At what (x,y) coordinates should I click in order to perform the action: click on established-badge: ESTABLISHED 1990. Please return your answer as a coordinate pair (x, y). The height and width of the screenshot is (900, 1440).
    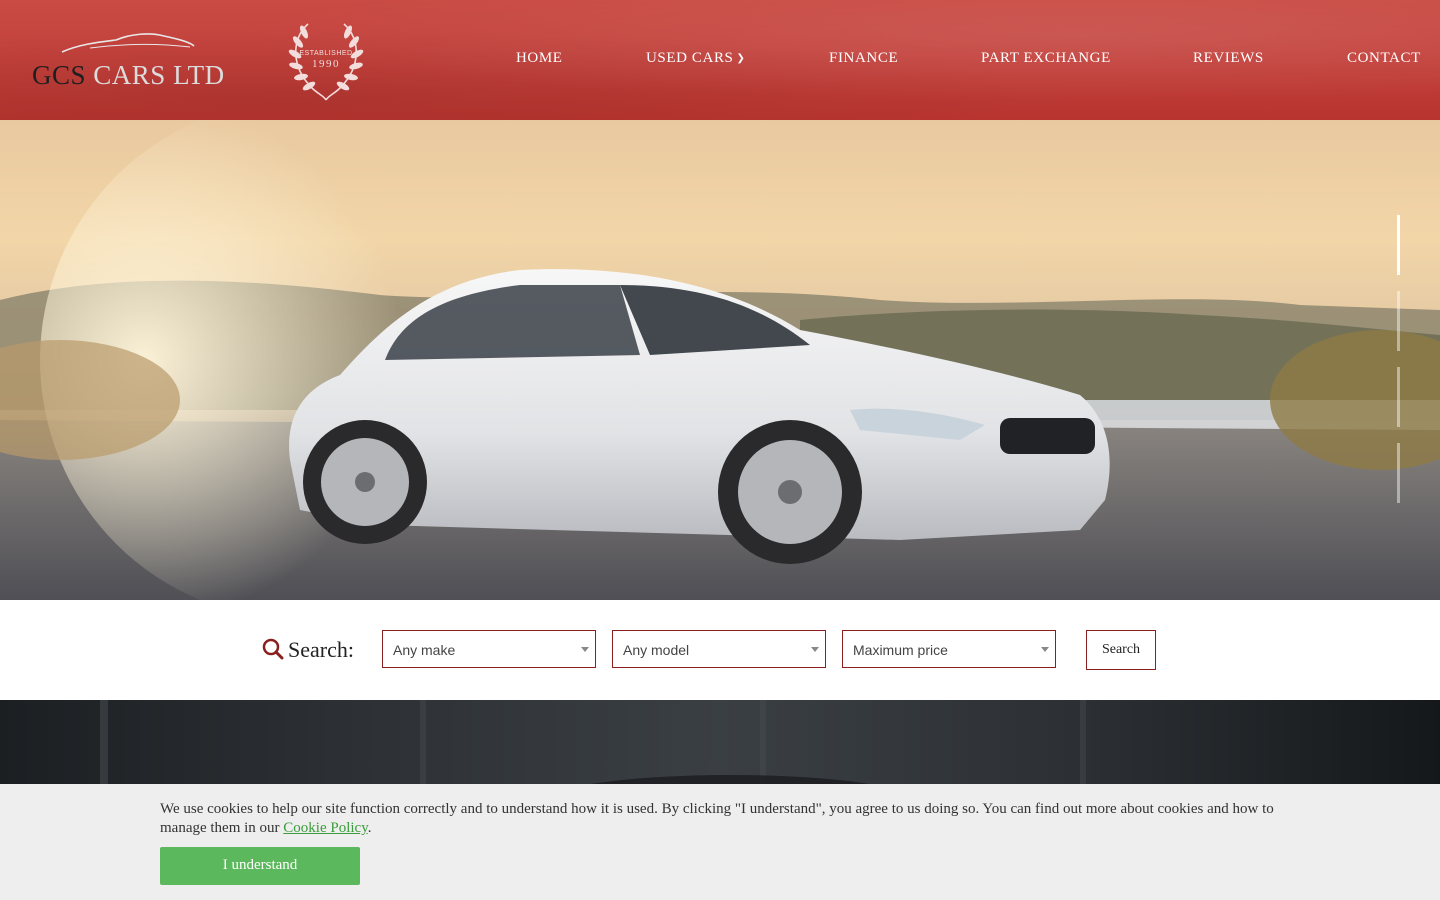
    Looking at the image, I should click on (326, 59).